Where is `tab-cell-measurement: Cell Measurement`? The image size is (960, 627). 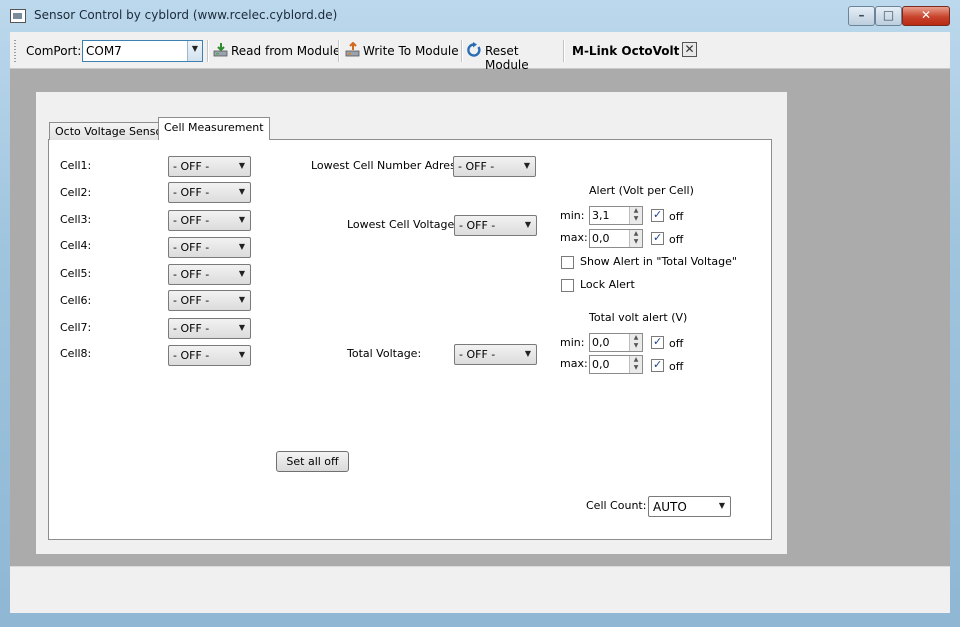
tab-cell-measurement: Cell Measurement is located at coordinates (214, 128).